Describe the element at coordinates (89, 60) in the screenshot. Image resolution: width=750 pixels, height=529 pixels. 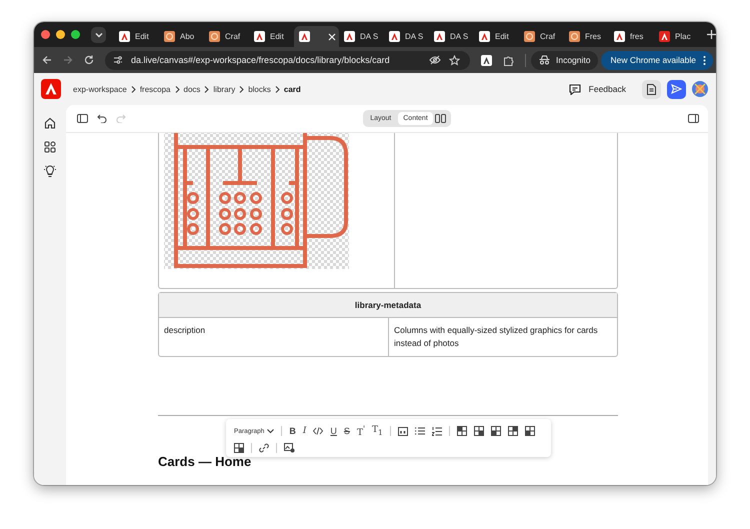
I see `reload-icon` at that location.